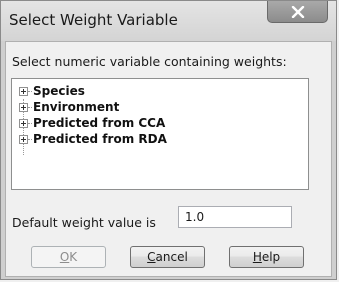 The image size is (339, 282). Describe the element at coordinates (171, 257) in the screenshot. I see `cancel-label-rest: ancel` at that location.